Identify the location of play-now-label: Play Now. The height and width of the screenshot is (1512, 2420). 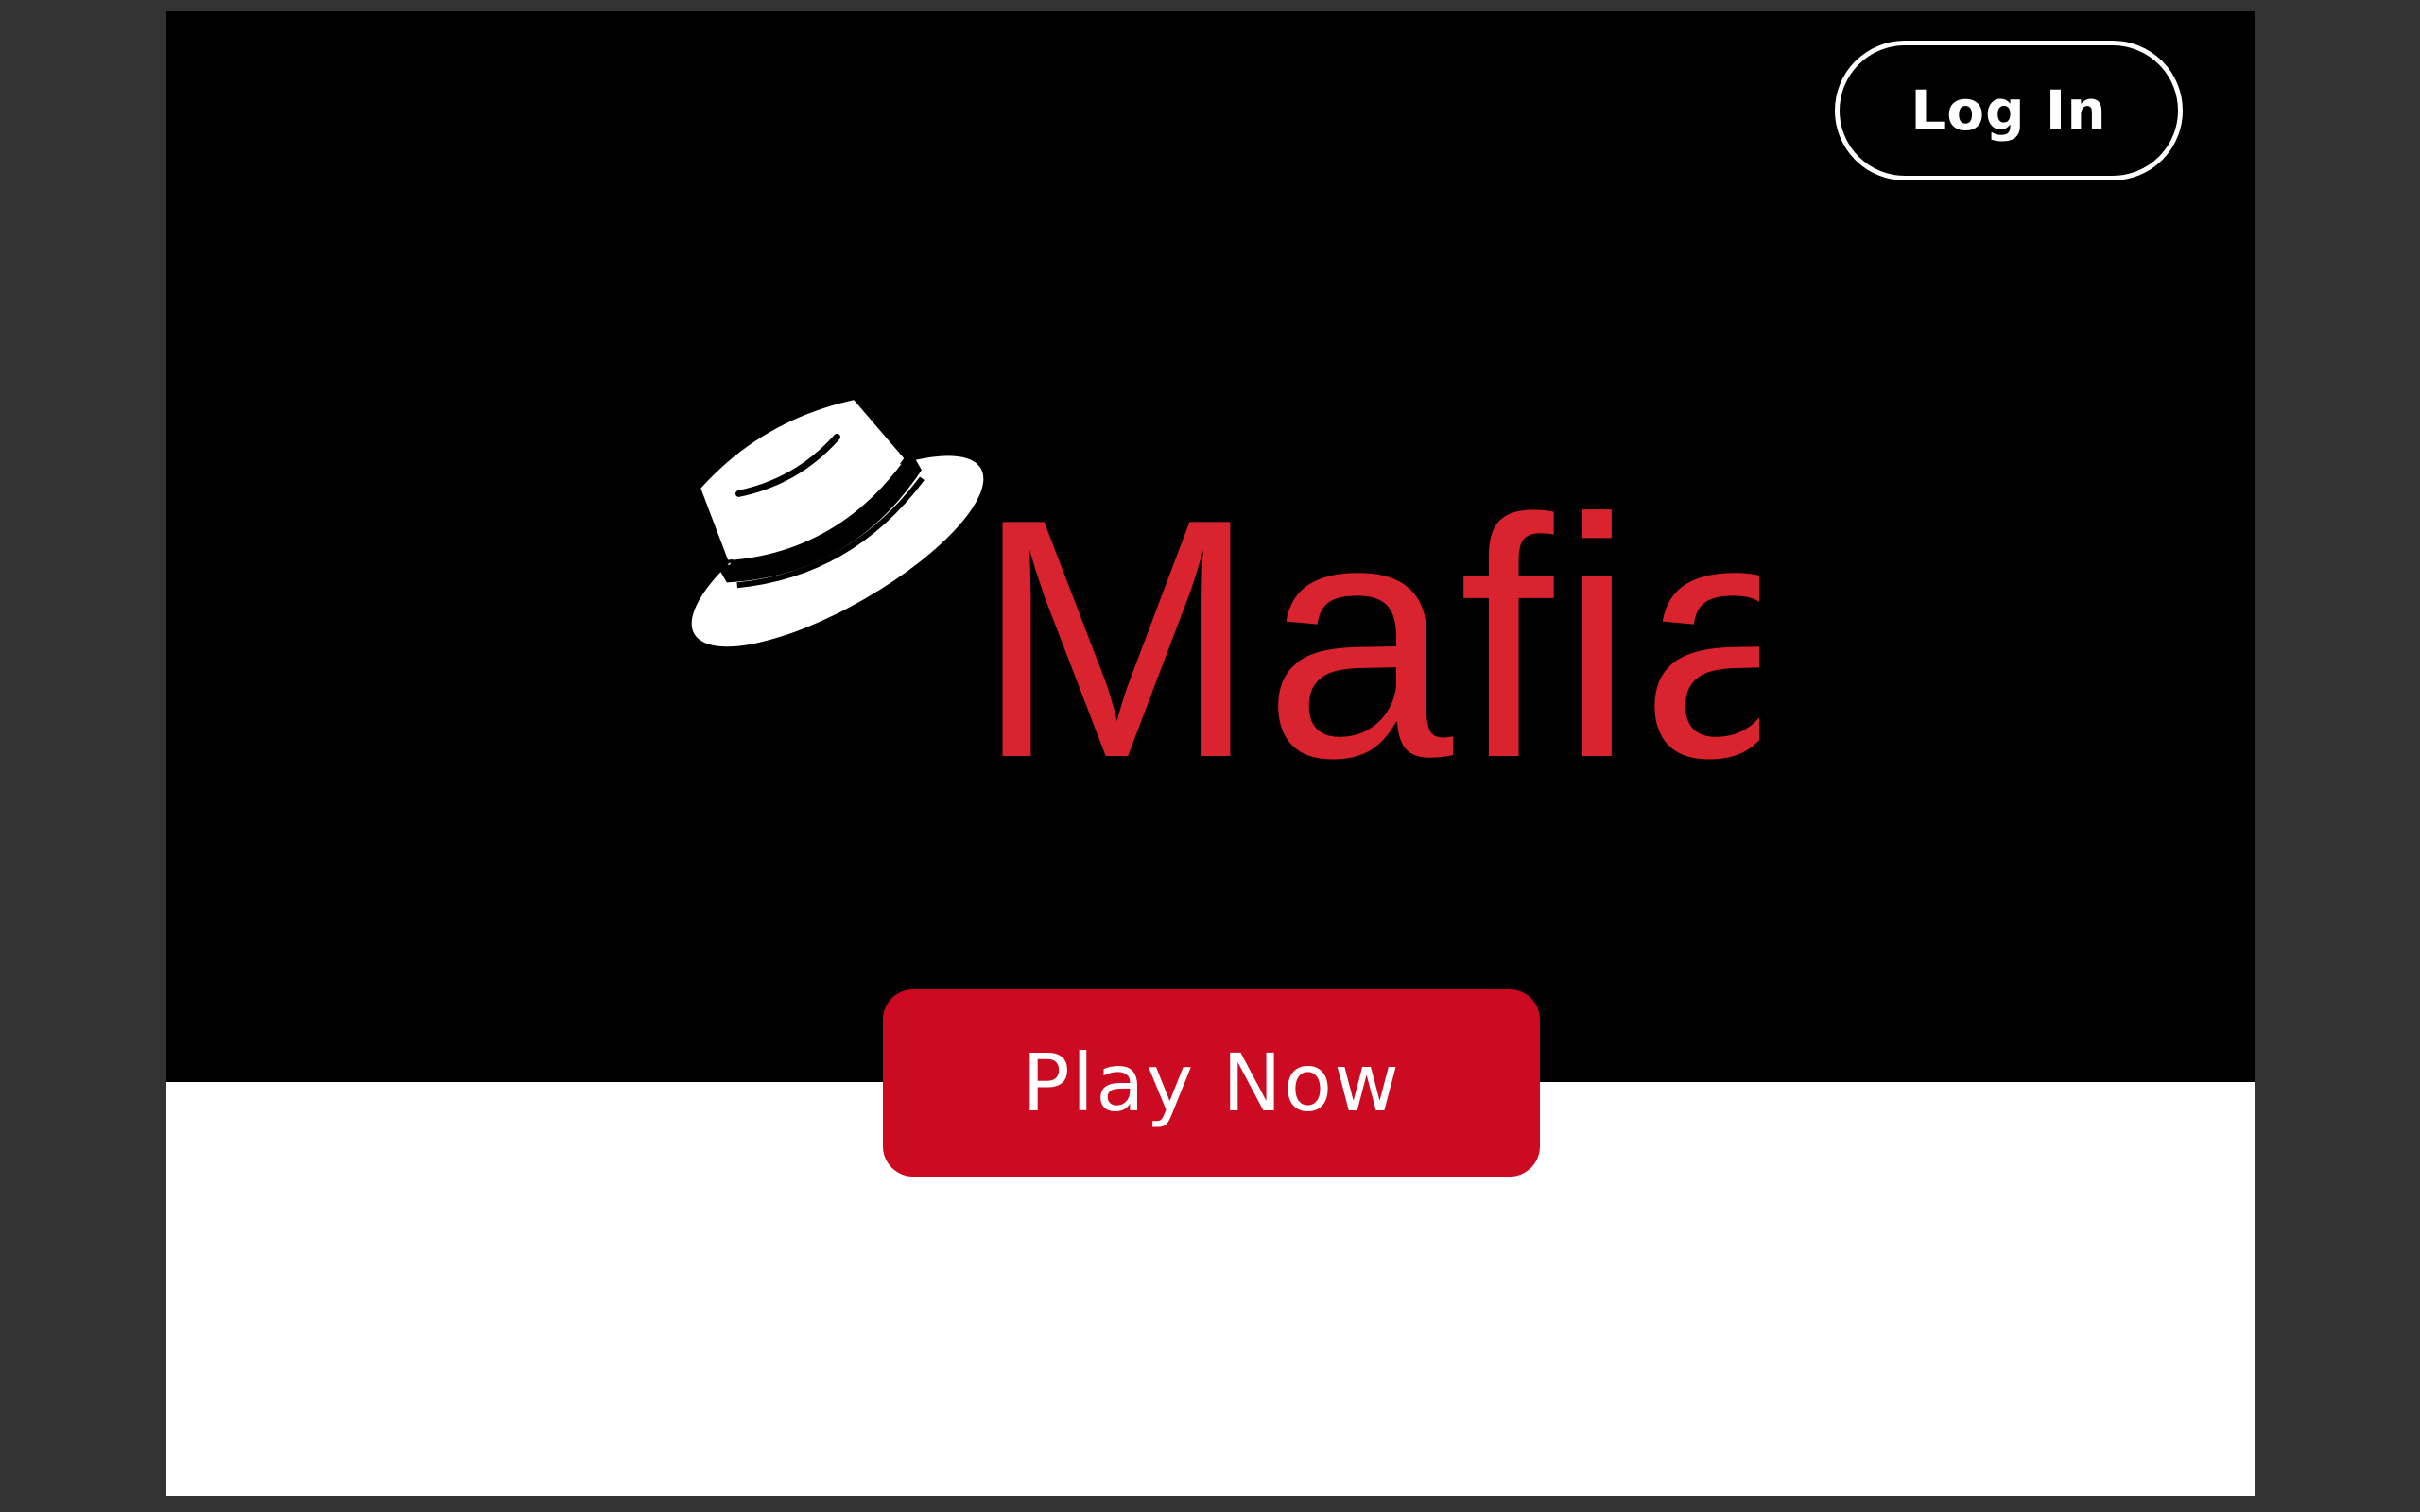
(1211, 1083).